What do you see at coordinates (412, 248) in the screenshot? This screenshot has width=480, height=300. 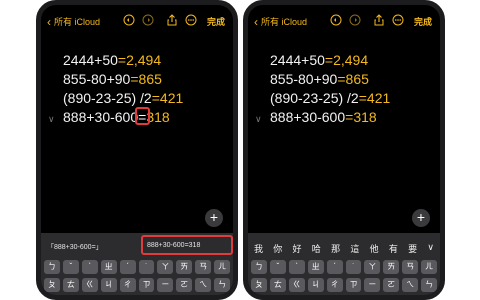 I see `candidate-item: 要` at bounding box center [412, 248].